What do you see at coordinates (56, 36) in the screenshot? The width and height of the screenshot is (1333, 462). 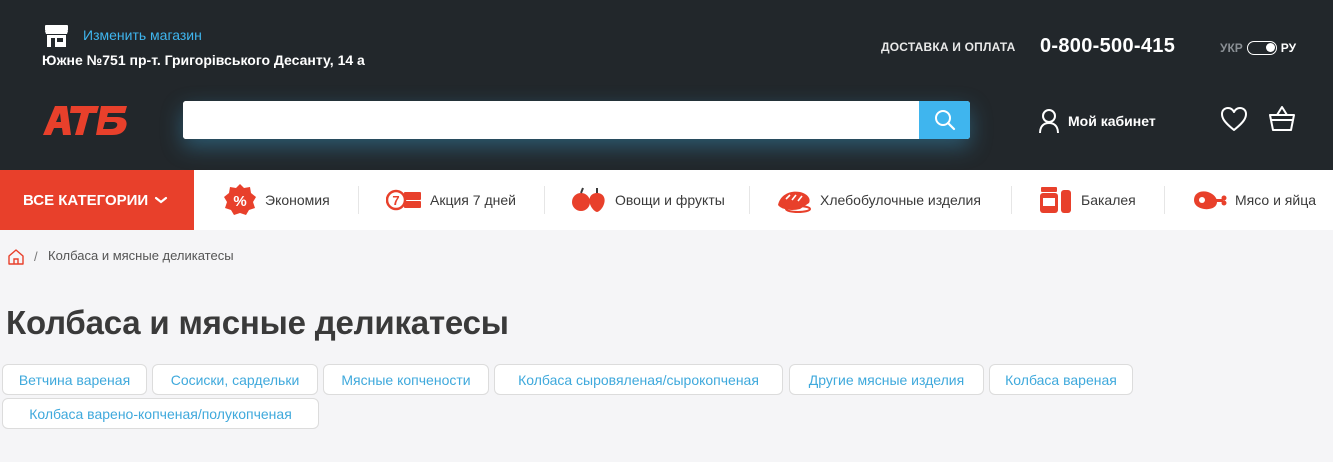 I see `store-icon` at bounding box center [56, 36].